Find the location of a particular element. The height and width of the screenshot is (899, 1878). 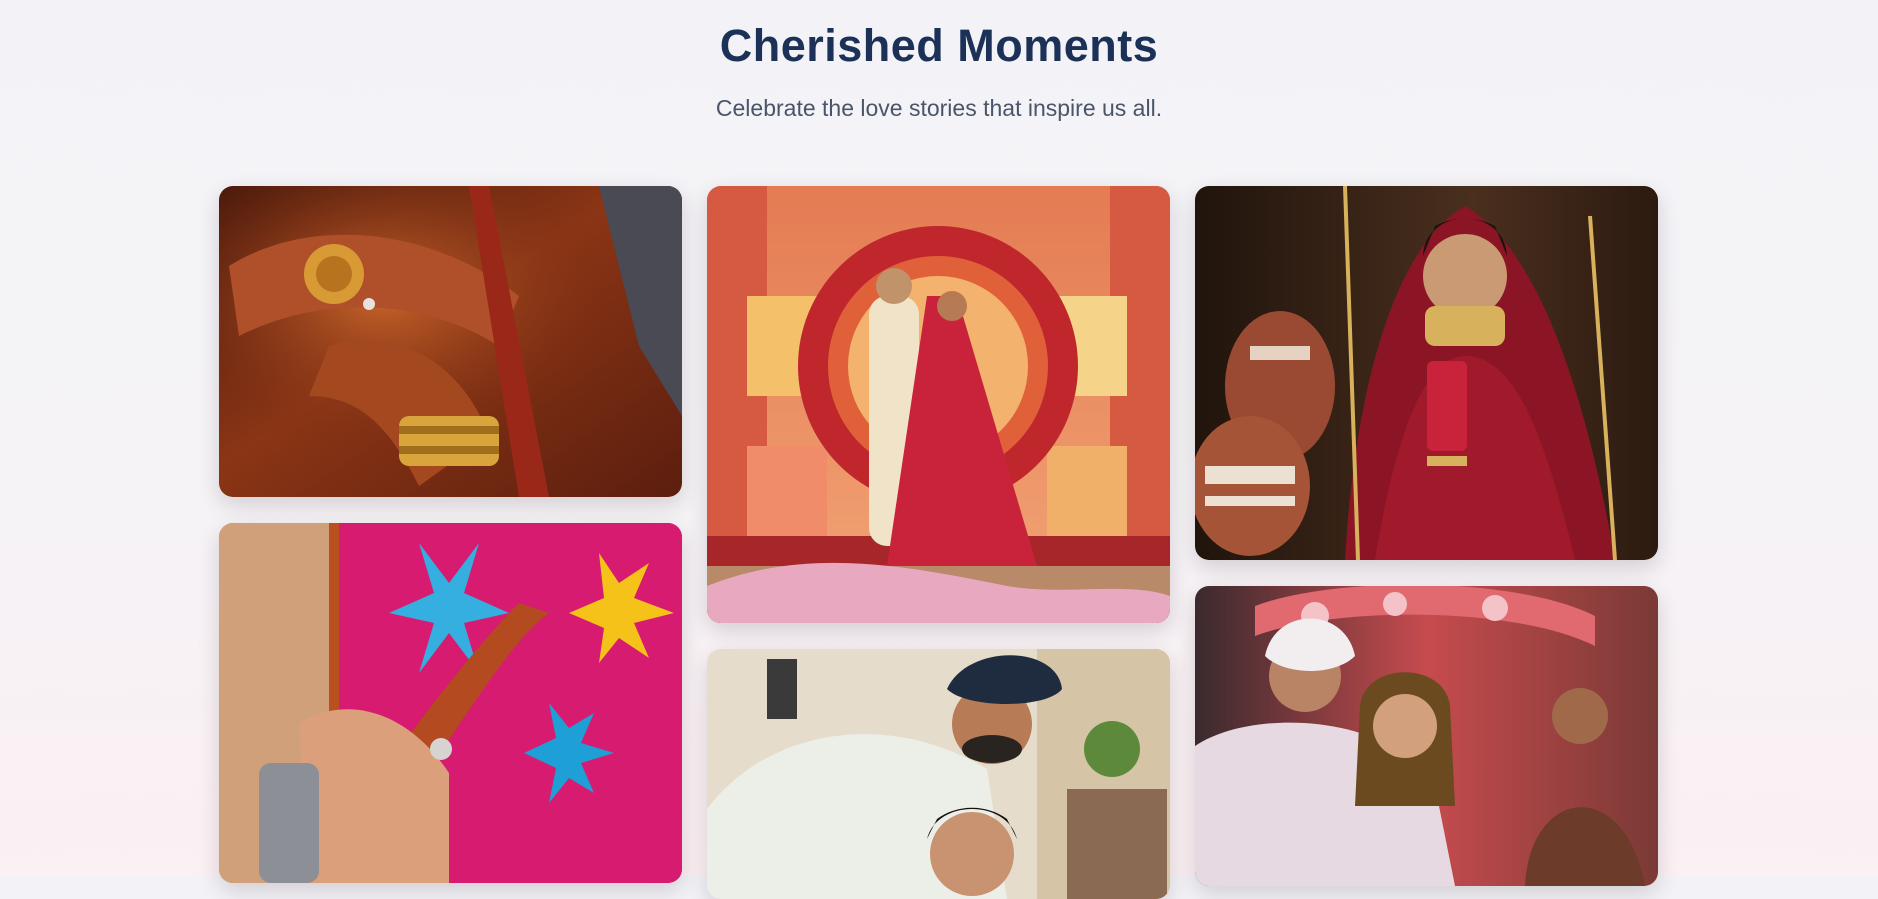

henna-hands-gold-bangles-image is located at coordinates (450, 341).